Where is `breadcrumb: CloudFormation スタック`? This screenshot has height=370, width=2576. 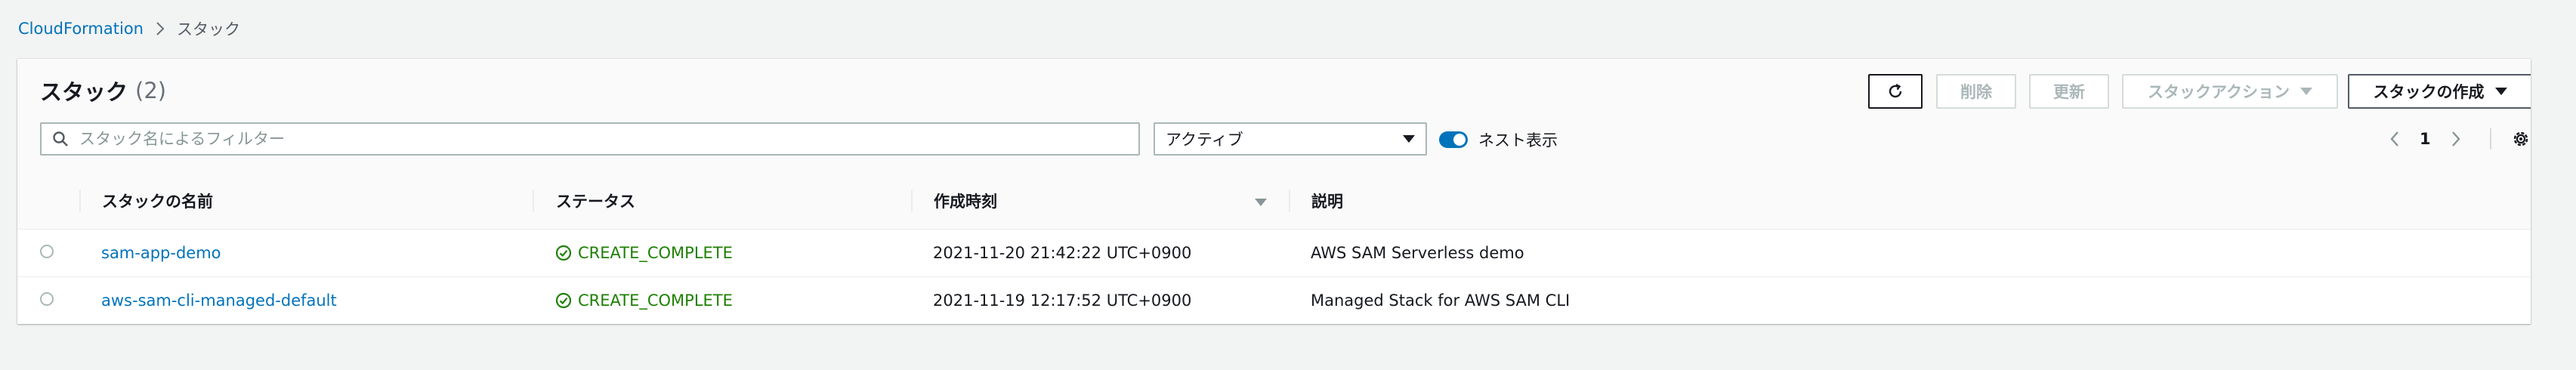
breadcrumb: CloudFormation スタック is located at coordinates (129, 28).